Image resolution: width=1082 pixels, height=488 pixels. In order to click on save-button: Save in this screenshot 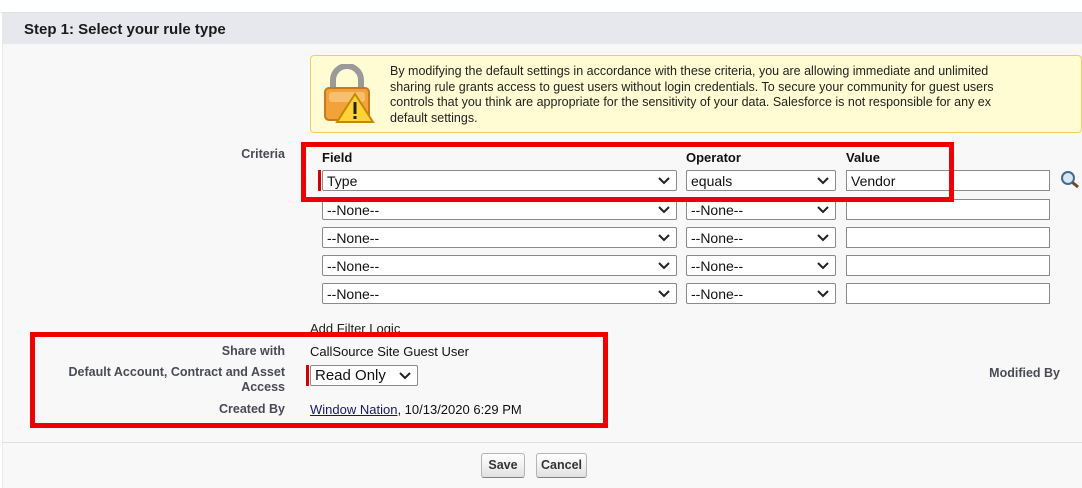, I will do `click(503, 465)`.